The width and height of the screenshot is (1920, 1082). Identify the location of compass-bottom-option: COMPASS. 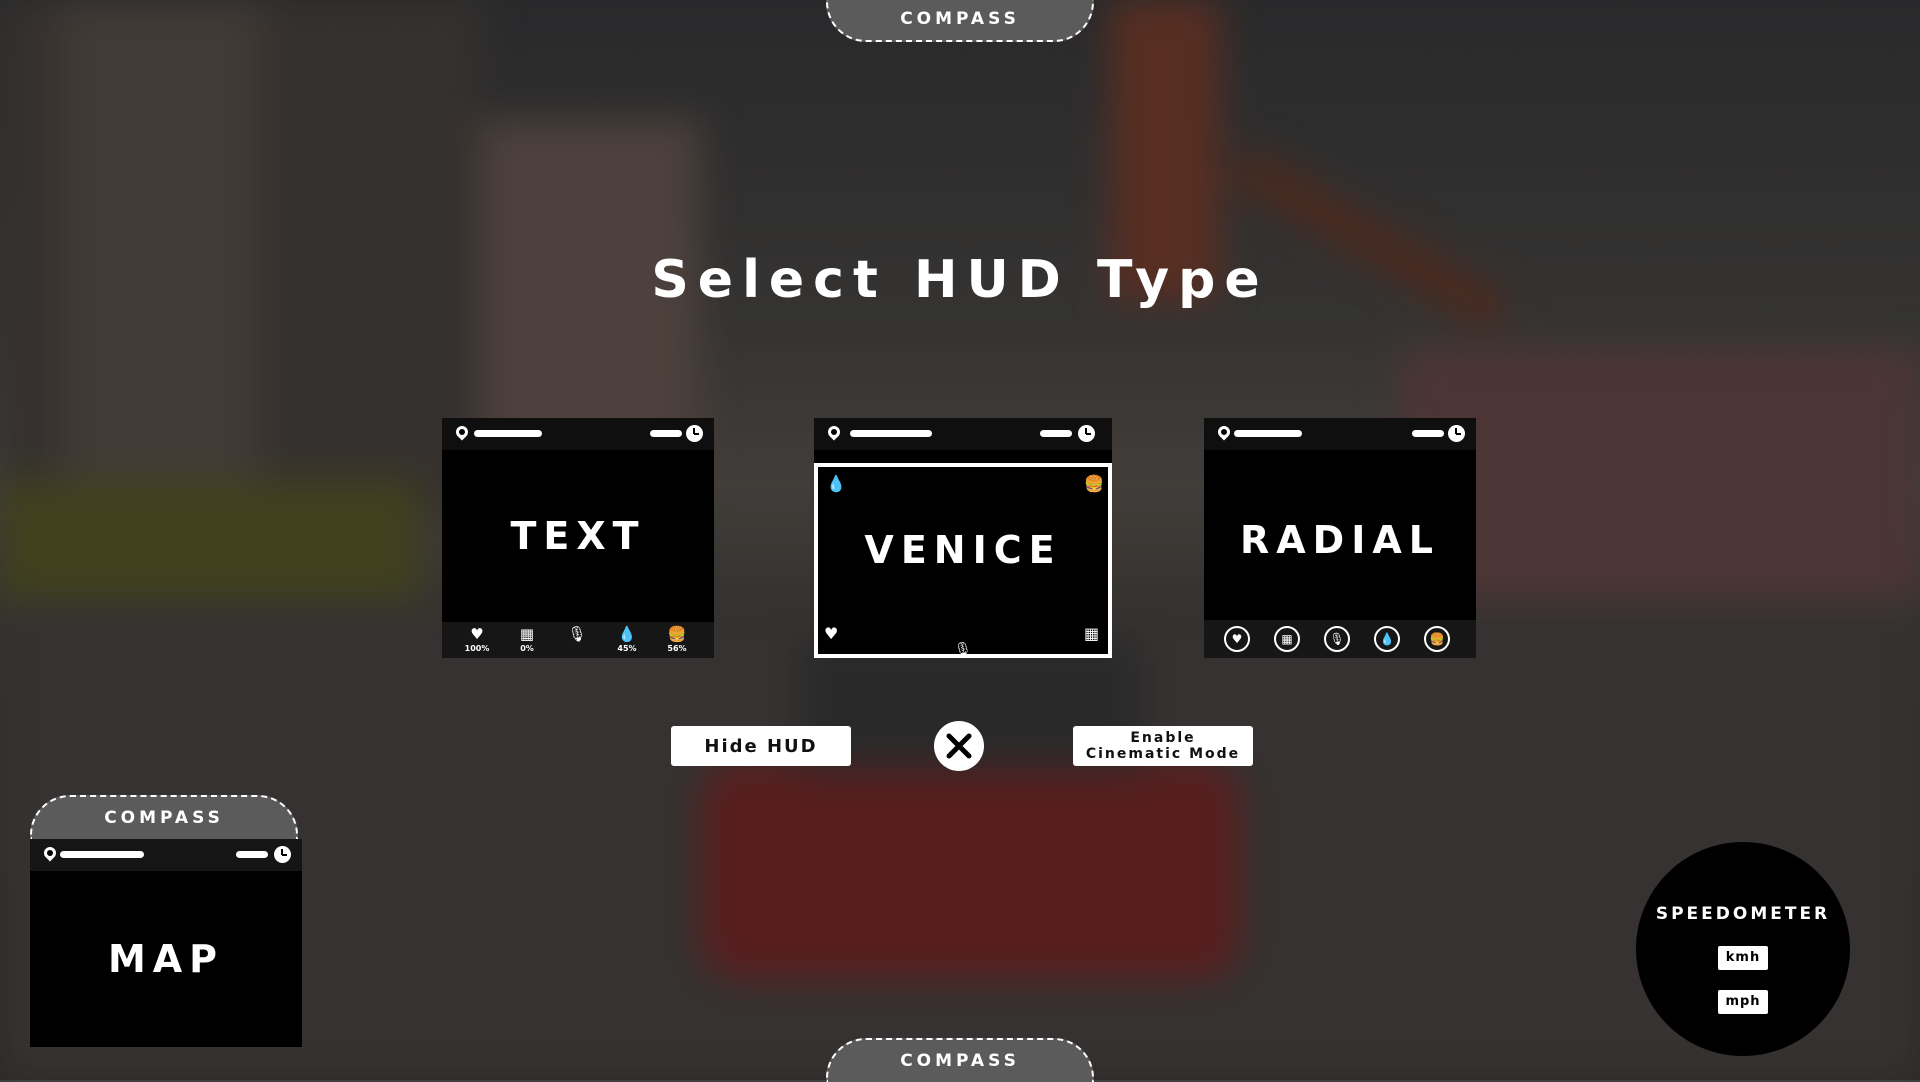
(960, 1060).